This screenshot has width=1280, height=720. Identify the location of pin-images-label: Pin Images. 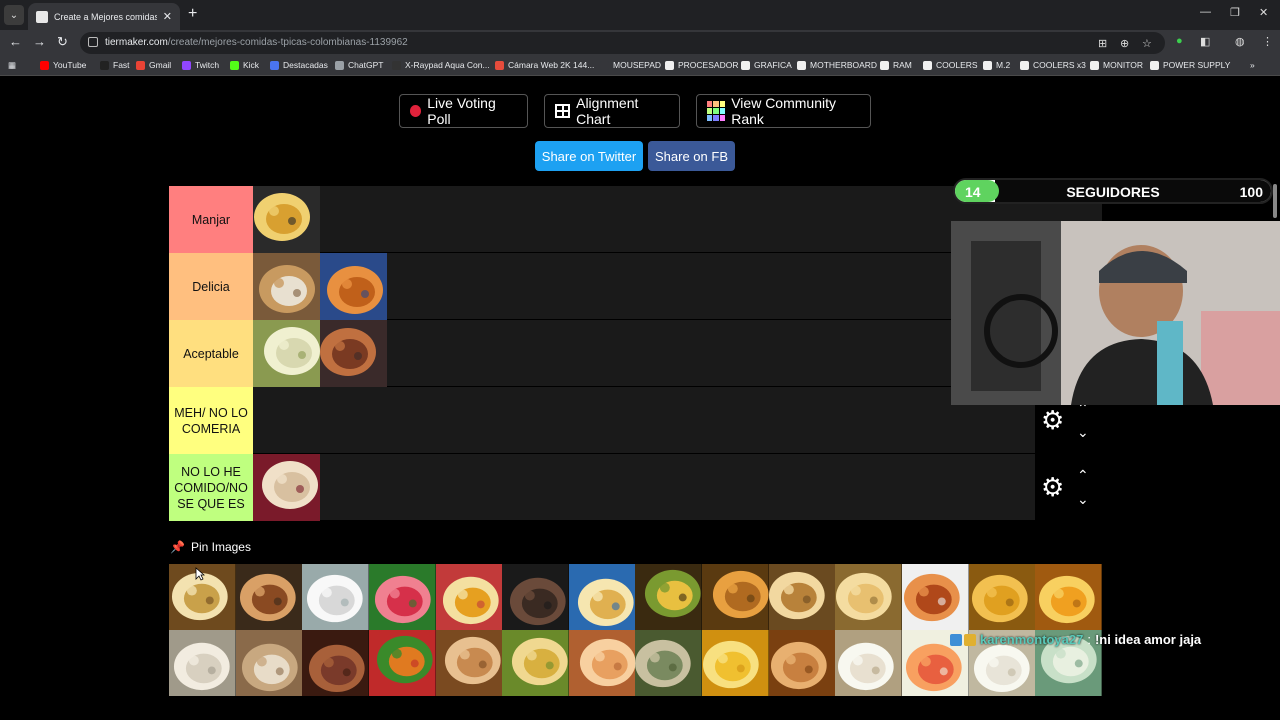
(220, 547).